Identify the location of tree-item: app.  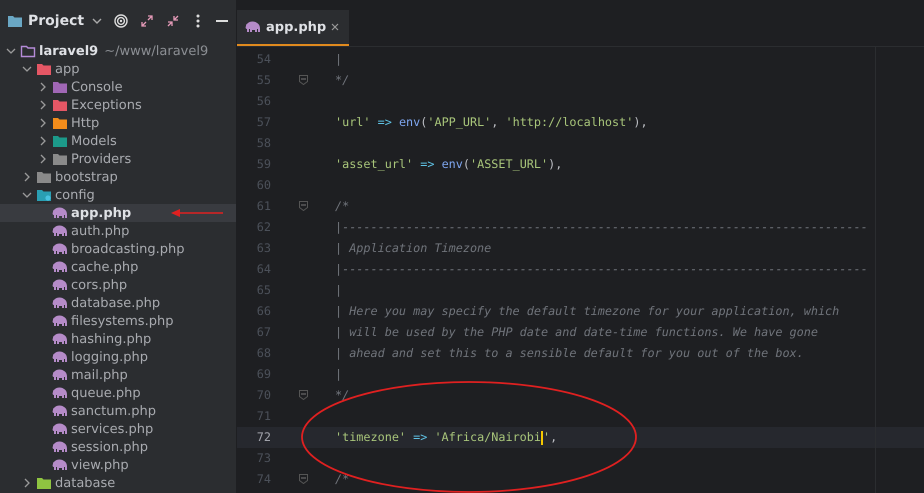
(118, 69).